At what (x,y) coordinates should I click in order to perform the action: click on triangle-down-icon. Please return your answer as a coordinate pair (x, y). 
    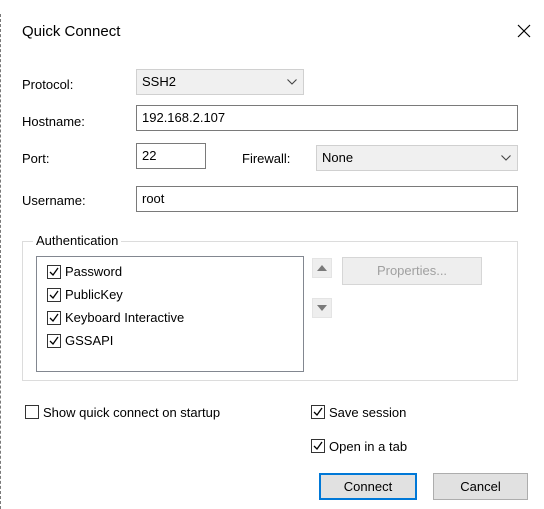
    Looking at the image, I should click on (322, 308).